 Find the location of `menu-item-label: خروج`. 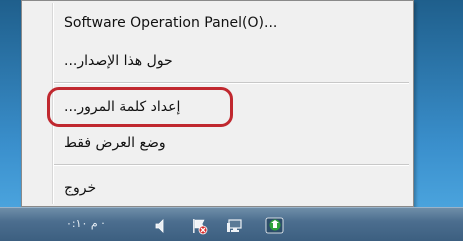

menu-item-label: خروج is located at coordinates (80, 188).